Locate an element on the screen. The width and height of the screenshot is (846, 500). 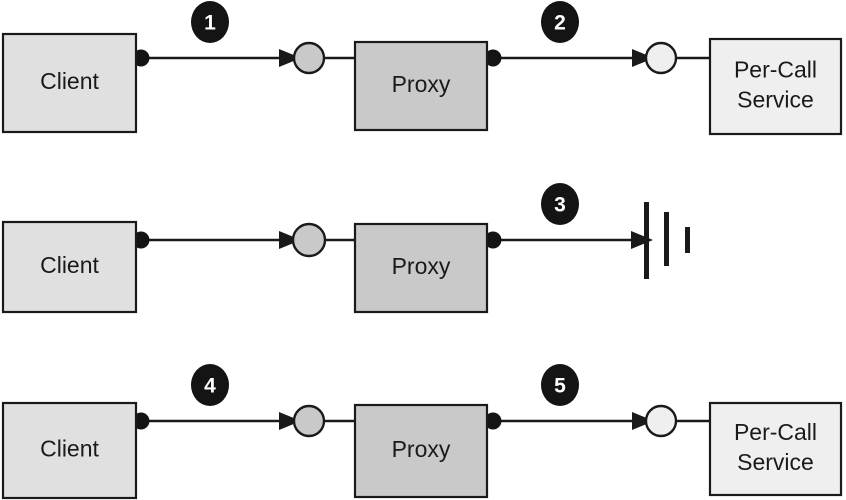
step-badge-2: 2 is located at coordinates (560, 22).